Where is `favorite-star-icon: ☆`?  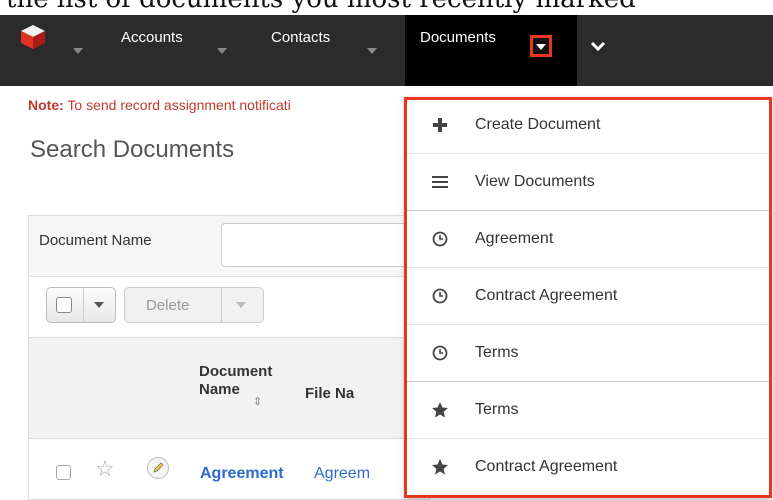 favorite-star-icon: ☆ is located at coordinates (105, 469).